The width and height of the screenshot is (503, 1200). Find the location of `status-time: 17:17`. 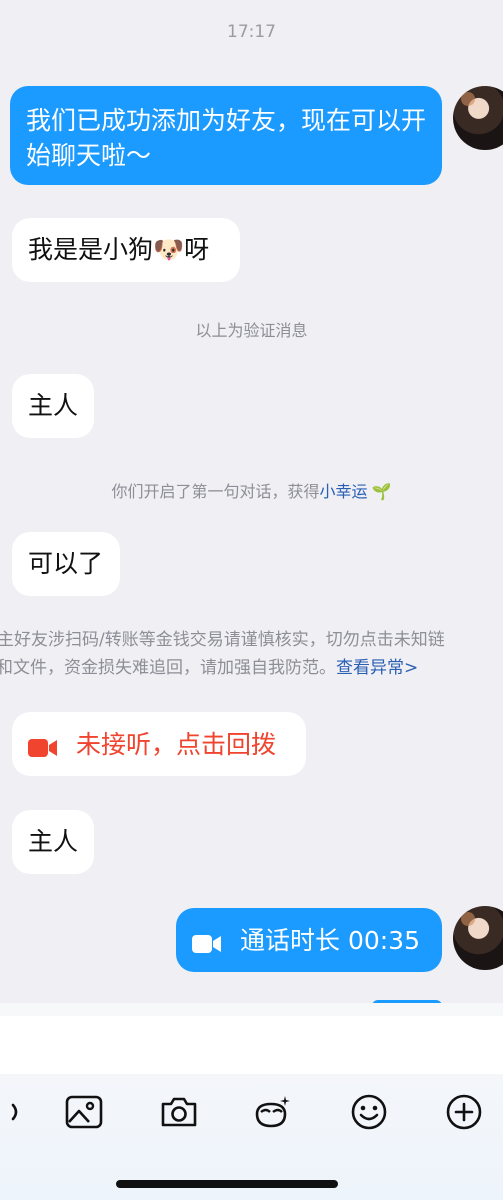

status-time: 17:17 is located at coordinates (251, 32).